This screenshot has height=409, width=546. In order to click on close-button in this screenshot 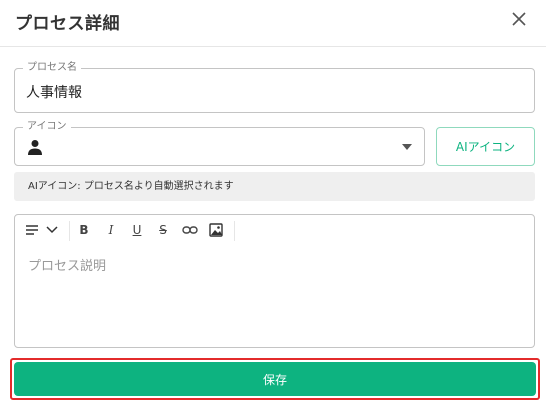, I will do `click(519, 20)`.